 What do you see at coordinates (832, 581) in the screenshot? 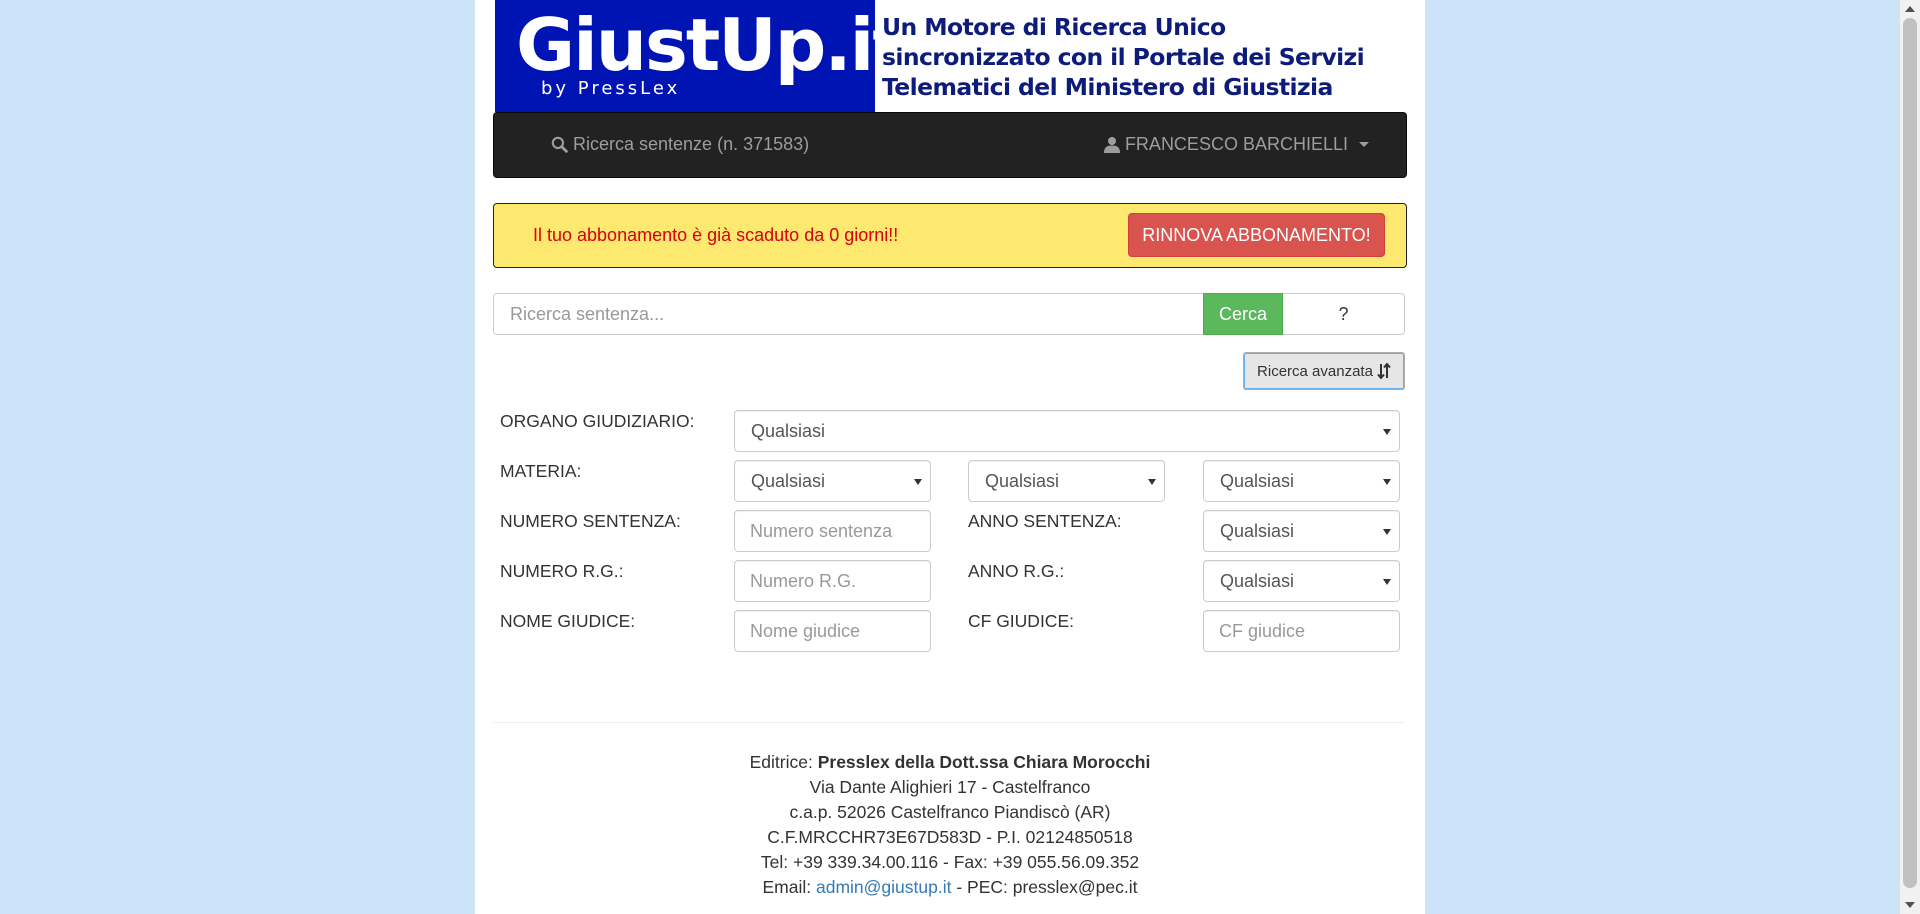
I see `numero-rg-input` at bounding box center [832, 581].